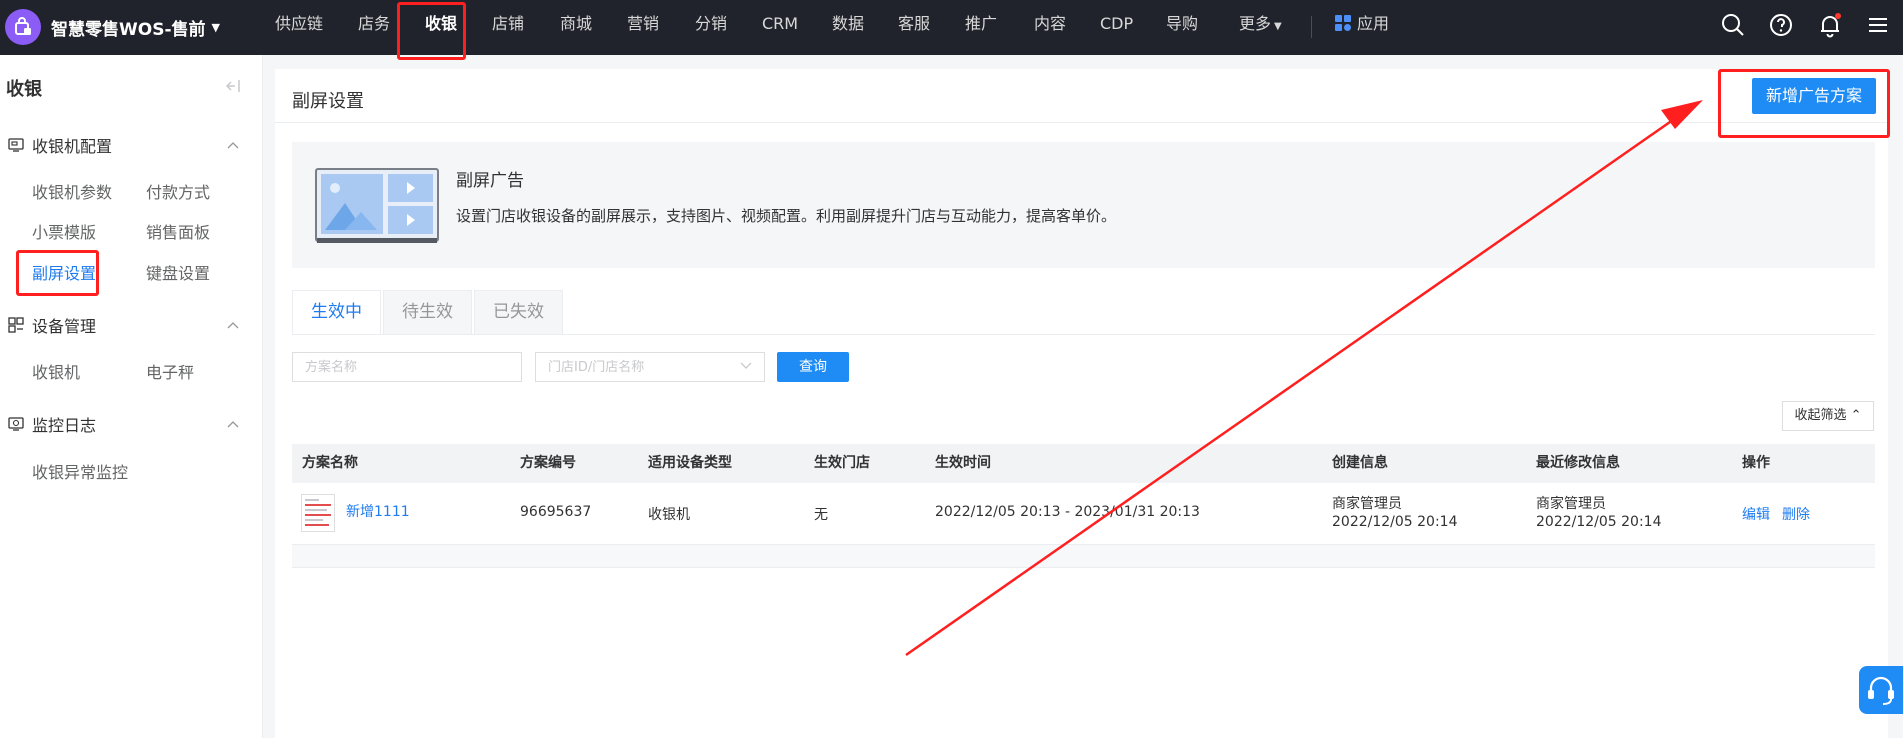 This screenshot has width=1903, height=738. What do you see at coordinates (1756, 463) in the screenshot?
I see `column-header: 操作` at bounding box center [1756, 463].